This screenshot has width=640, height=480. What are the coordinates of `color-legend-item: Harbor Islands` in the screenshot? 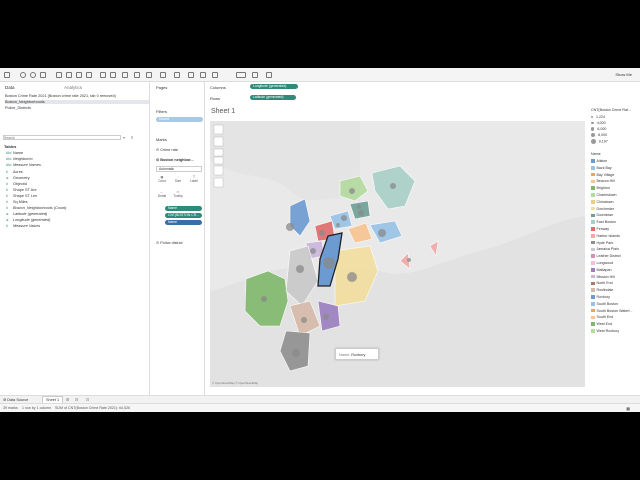 It's located at (605, 236).